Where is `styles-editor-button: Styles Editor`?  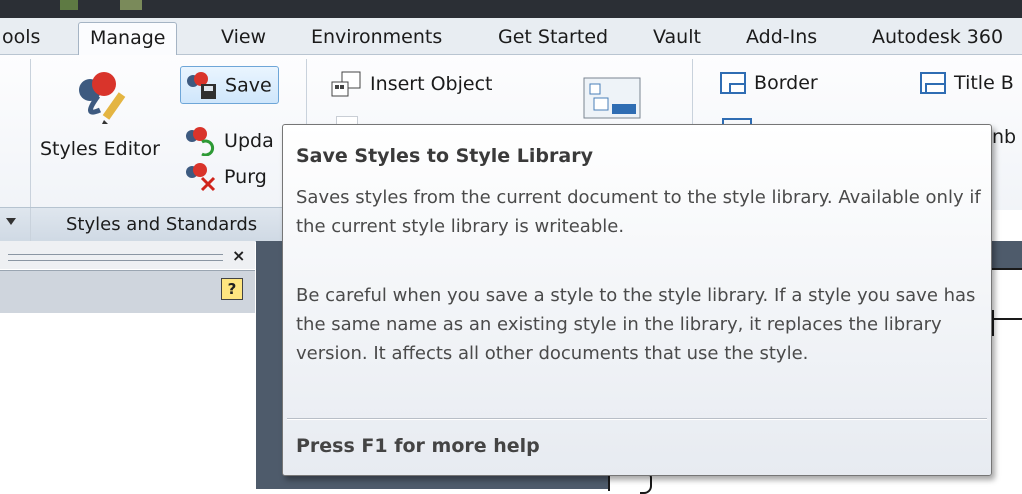 styles-editor-button: Styles Editor is located at coordinates (106, 120).